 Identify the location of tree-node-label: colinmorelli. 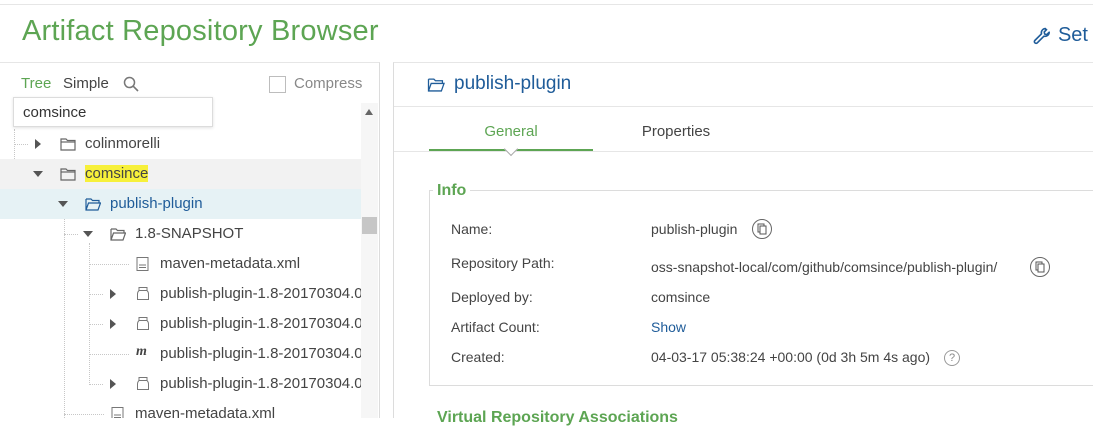
(123, 143).